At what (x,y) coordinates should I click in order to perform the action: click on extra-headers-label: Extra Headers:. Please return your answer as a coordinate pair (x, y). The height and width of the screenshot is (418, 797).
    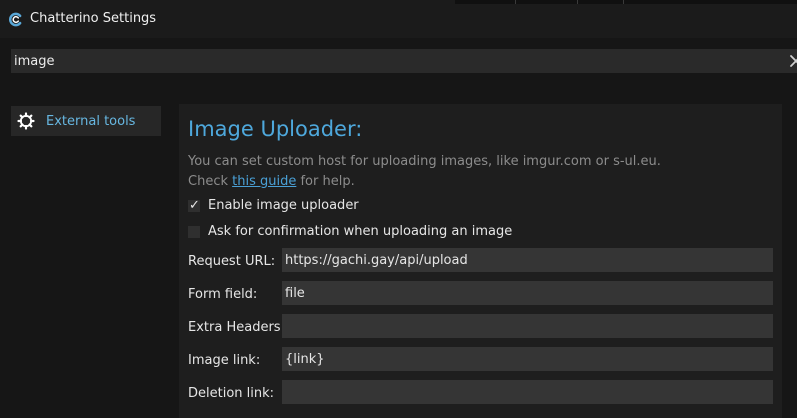
    Looking at the image, I should click on (236, 327).